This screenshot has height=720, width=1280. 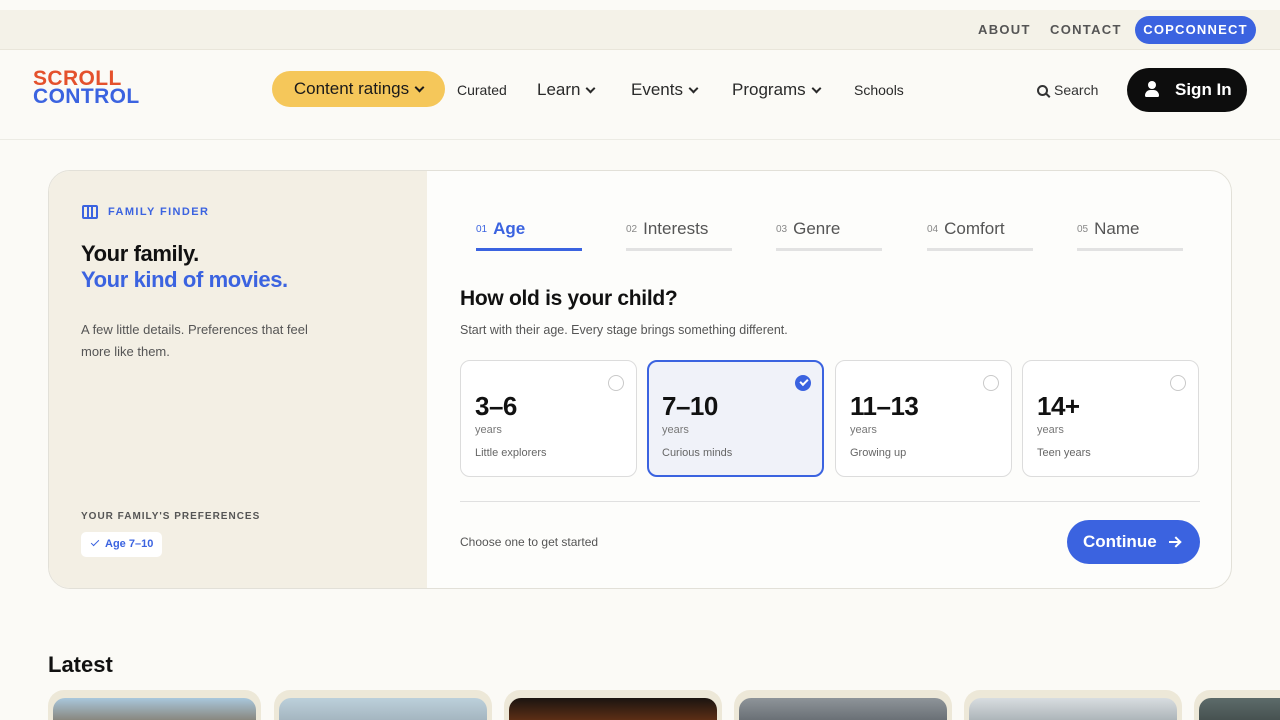 I want to click on tab-genre: 03 Genre, so click(x=829, y=235).